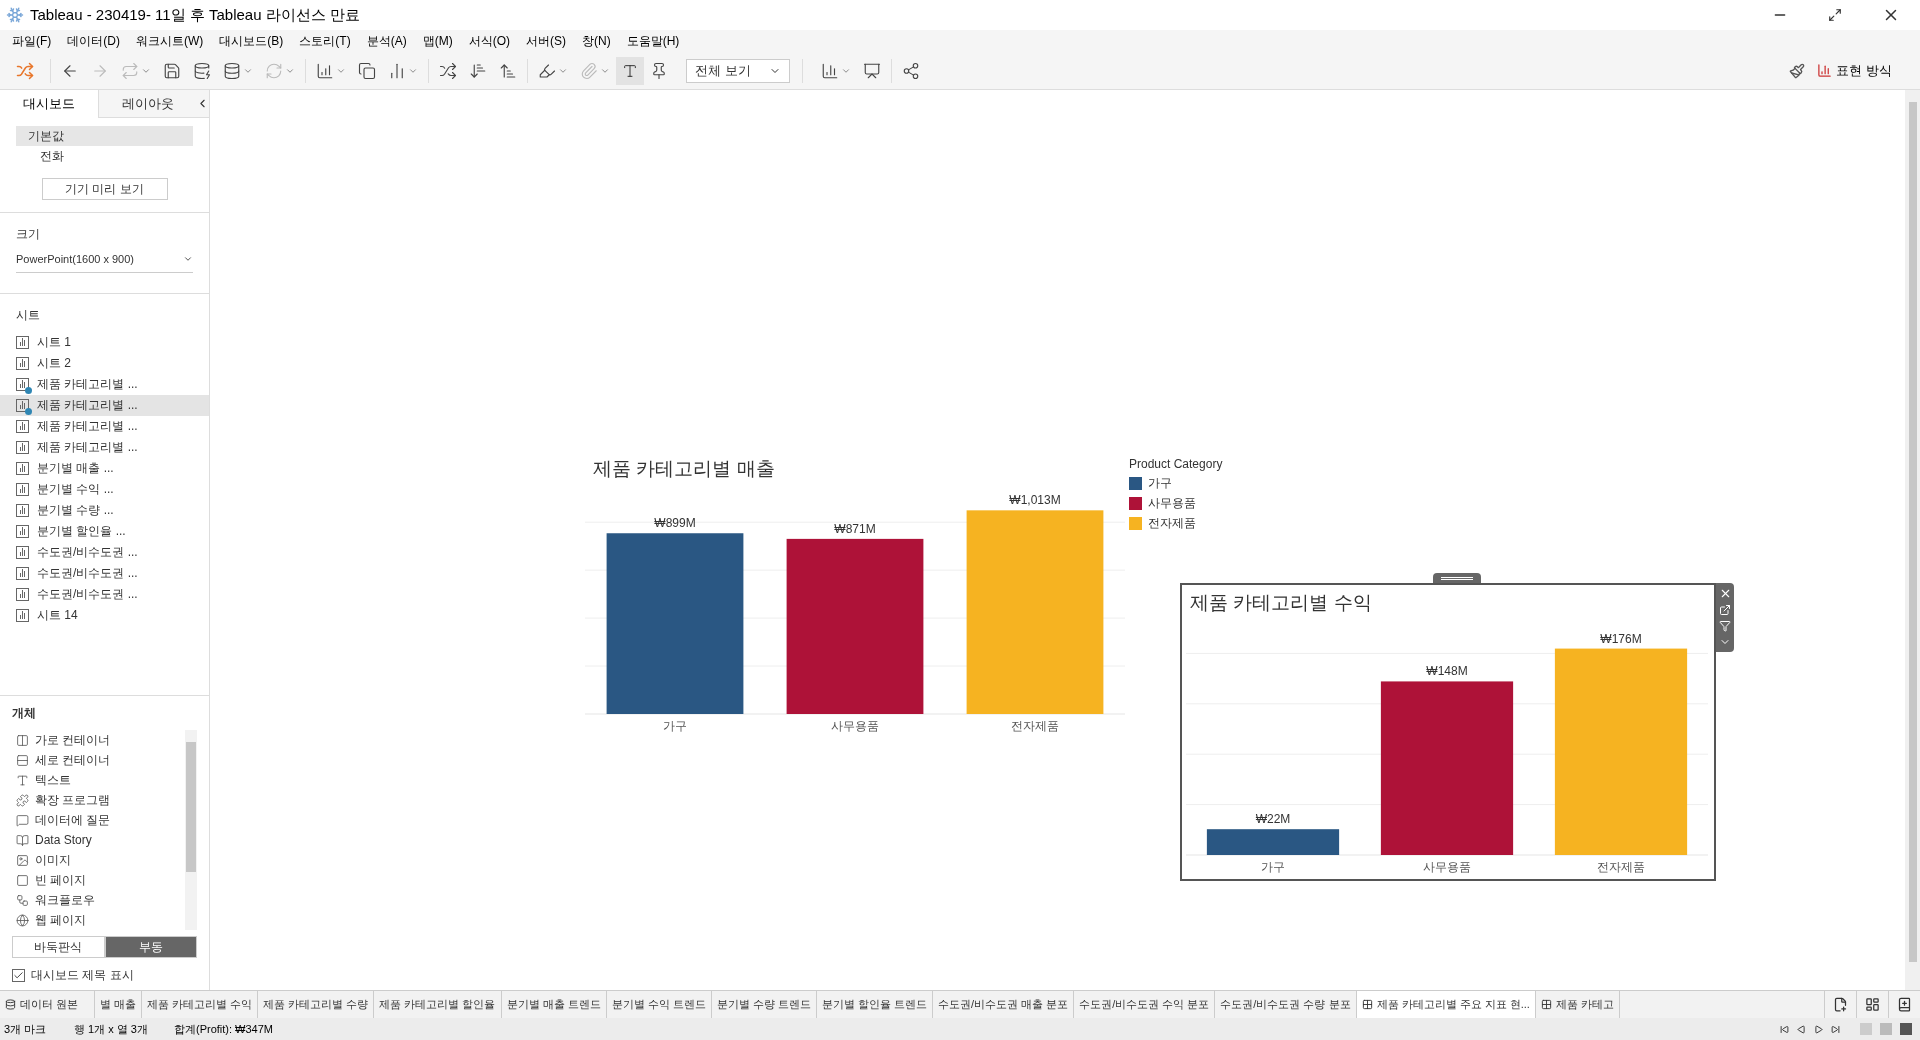  Describe the element at coordinates (82, 975) in the screenshot. I see `checkbox-label: 대시보드 제목 표시` at that location.